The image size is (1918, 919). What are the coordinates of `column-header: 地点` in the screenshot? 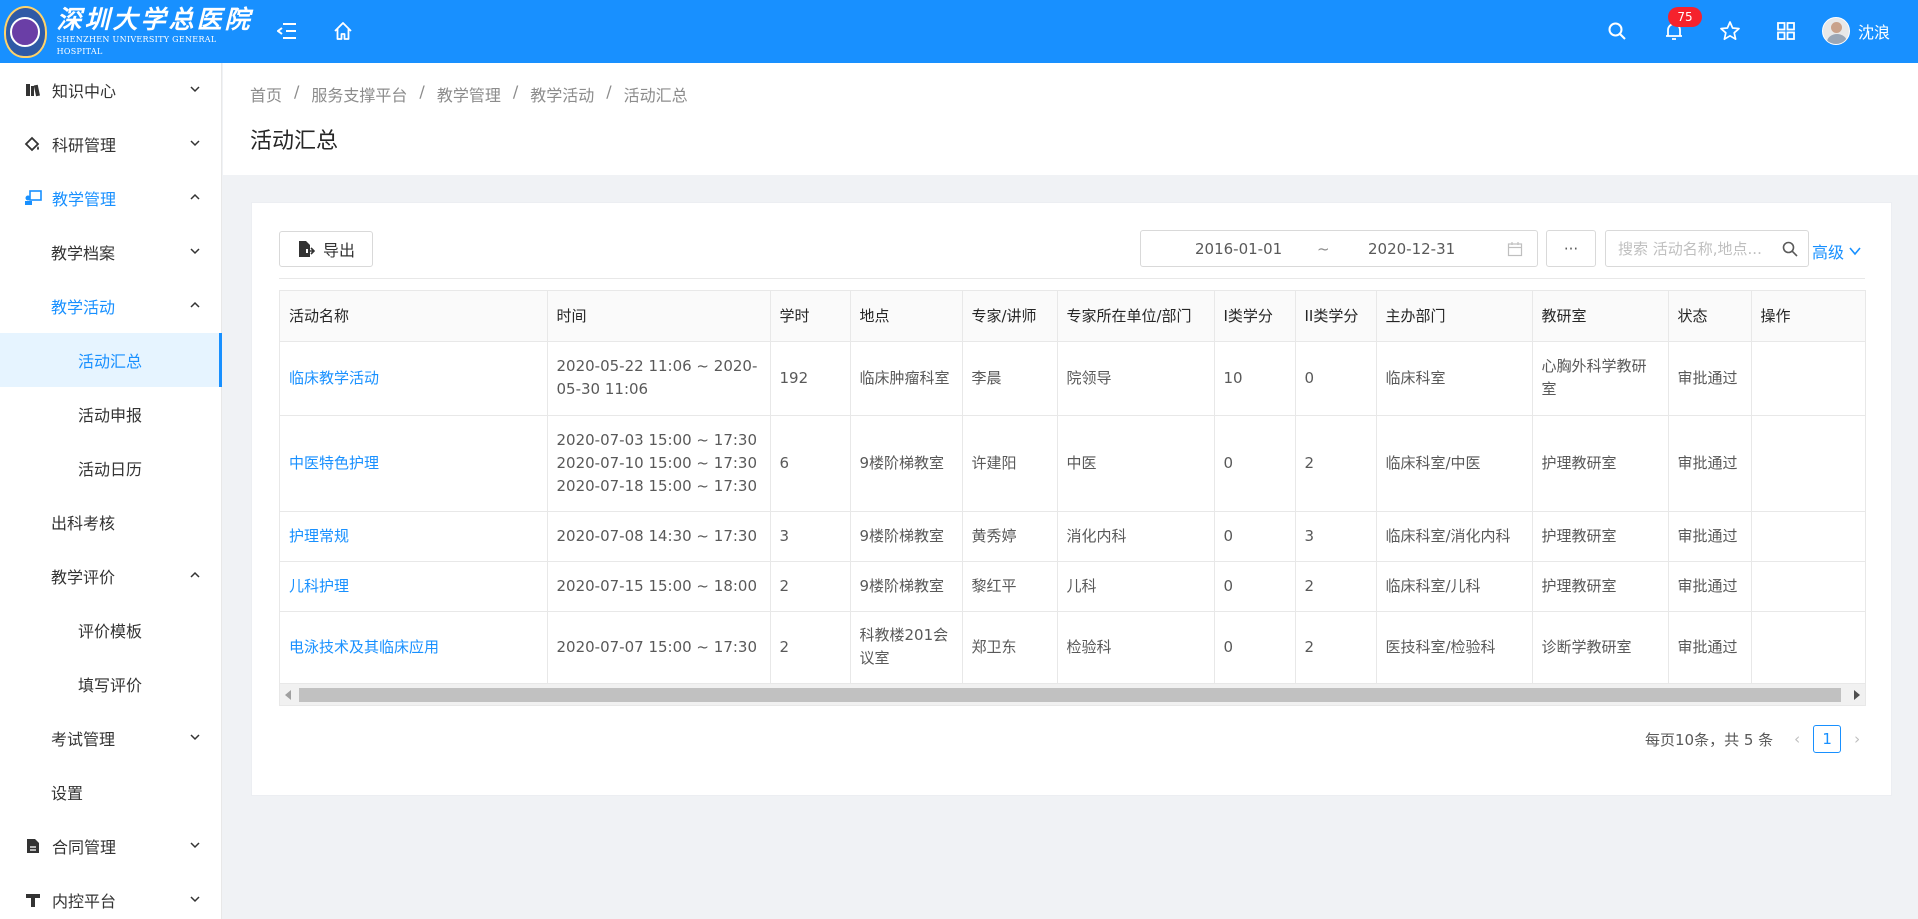 It's located at (906, 316).